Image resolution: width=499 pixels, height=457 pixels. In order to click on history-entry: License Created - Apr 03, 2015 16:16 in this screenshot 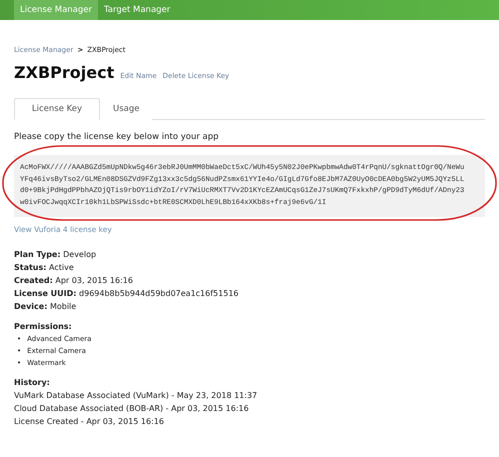, I will do `click(89, 422)`.